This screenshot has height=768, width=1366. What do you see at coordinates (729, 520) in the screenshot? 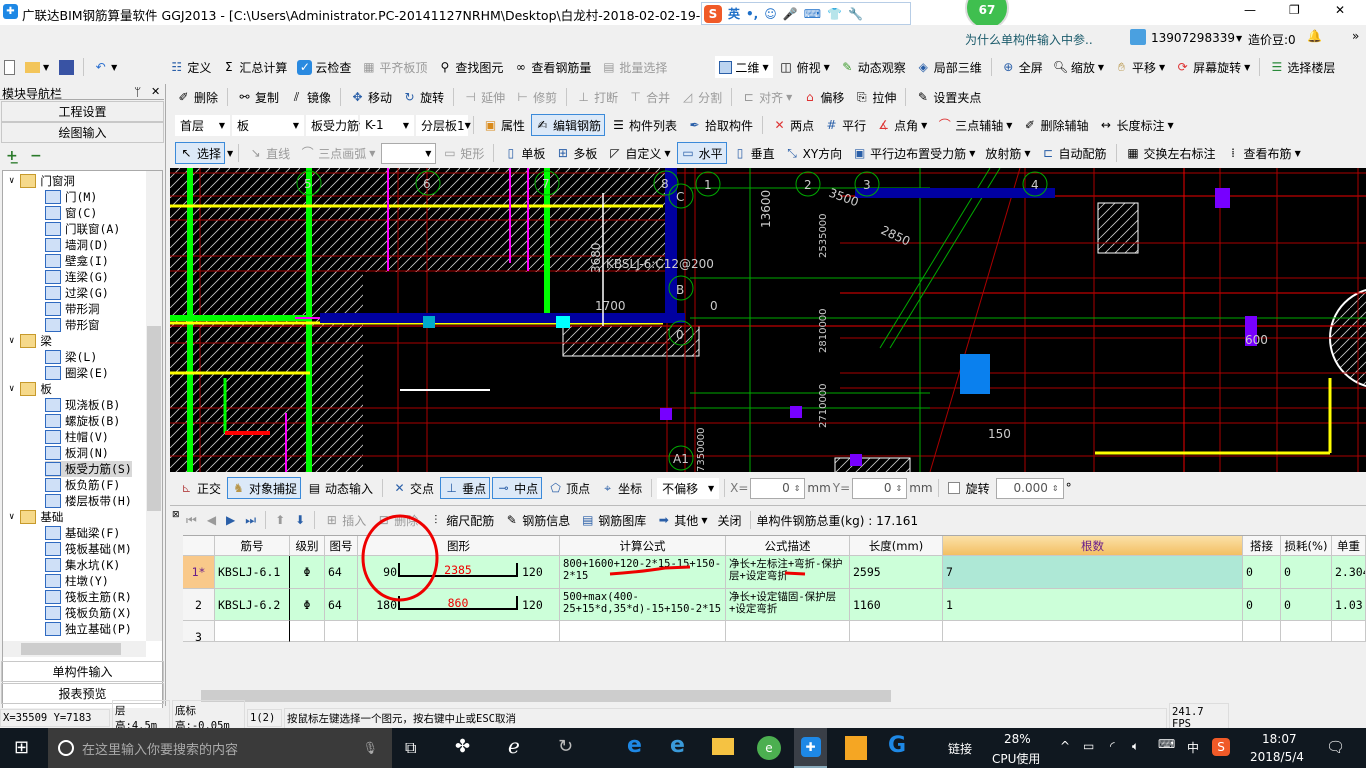
I see `close-panel-button: 关闭` at bounding box center [729, 520].